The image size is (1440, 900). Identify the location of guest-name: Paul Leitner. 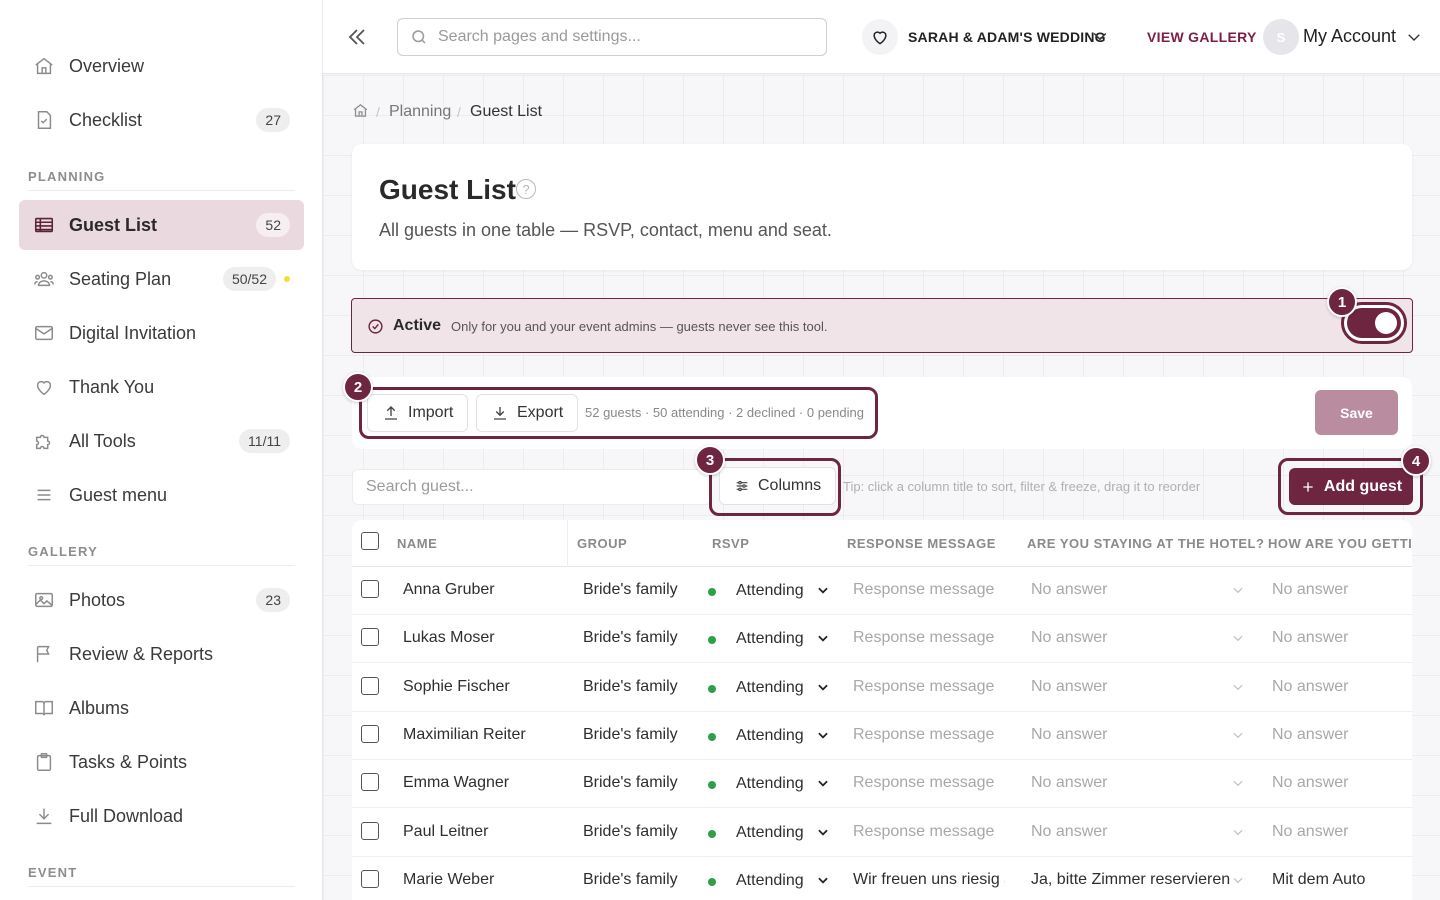
(445, 832).